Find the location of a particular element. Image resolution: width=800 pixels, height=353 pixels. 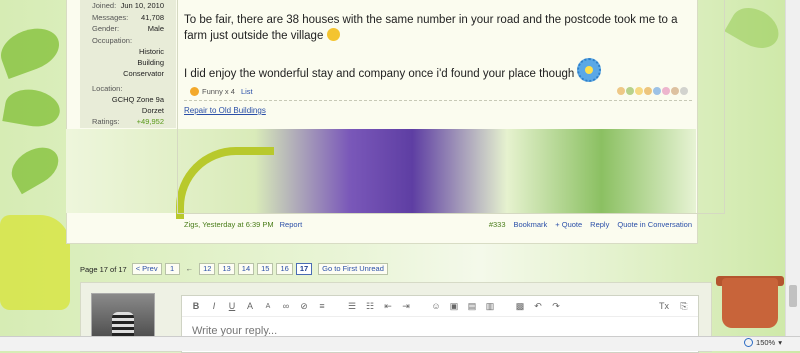

post-number-link: #333 is located at coordinates (497, 224).